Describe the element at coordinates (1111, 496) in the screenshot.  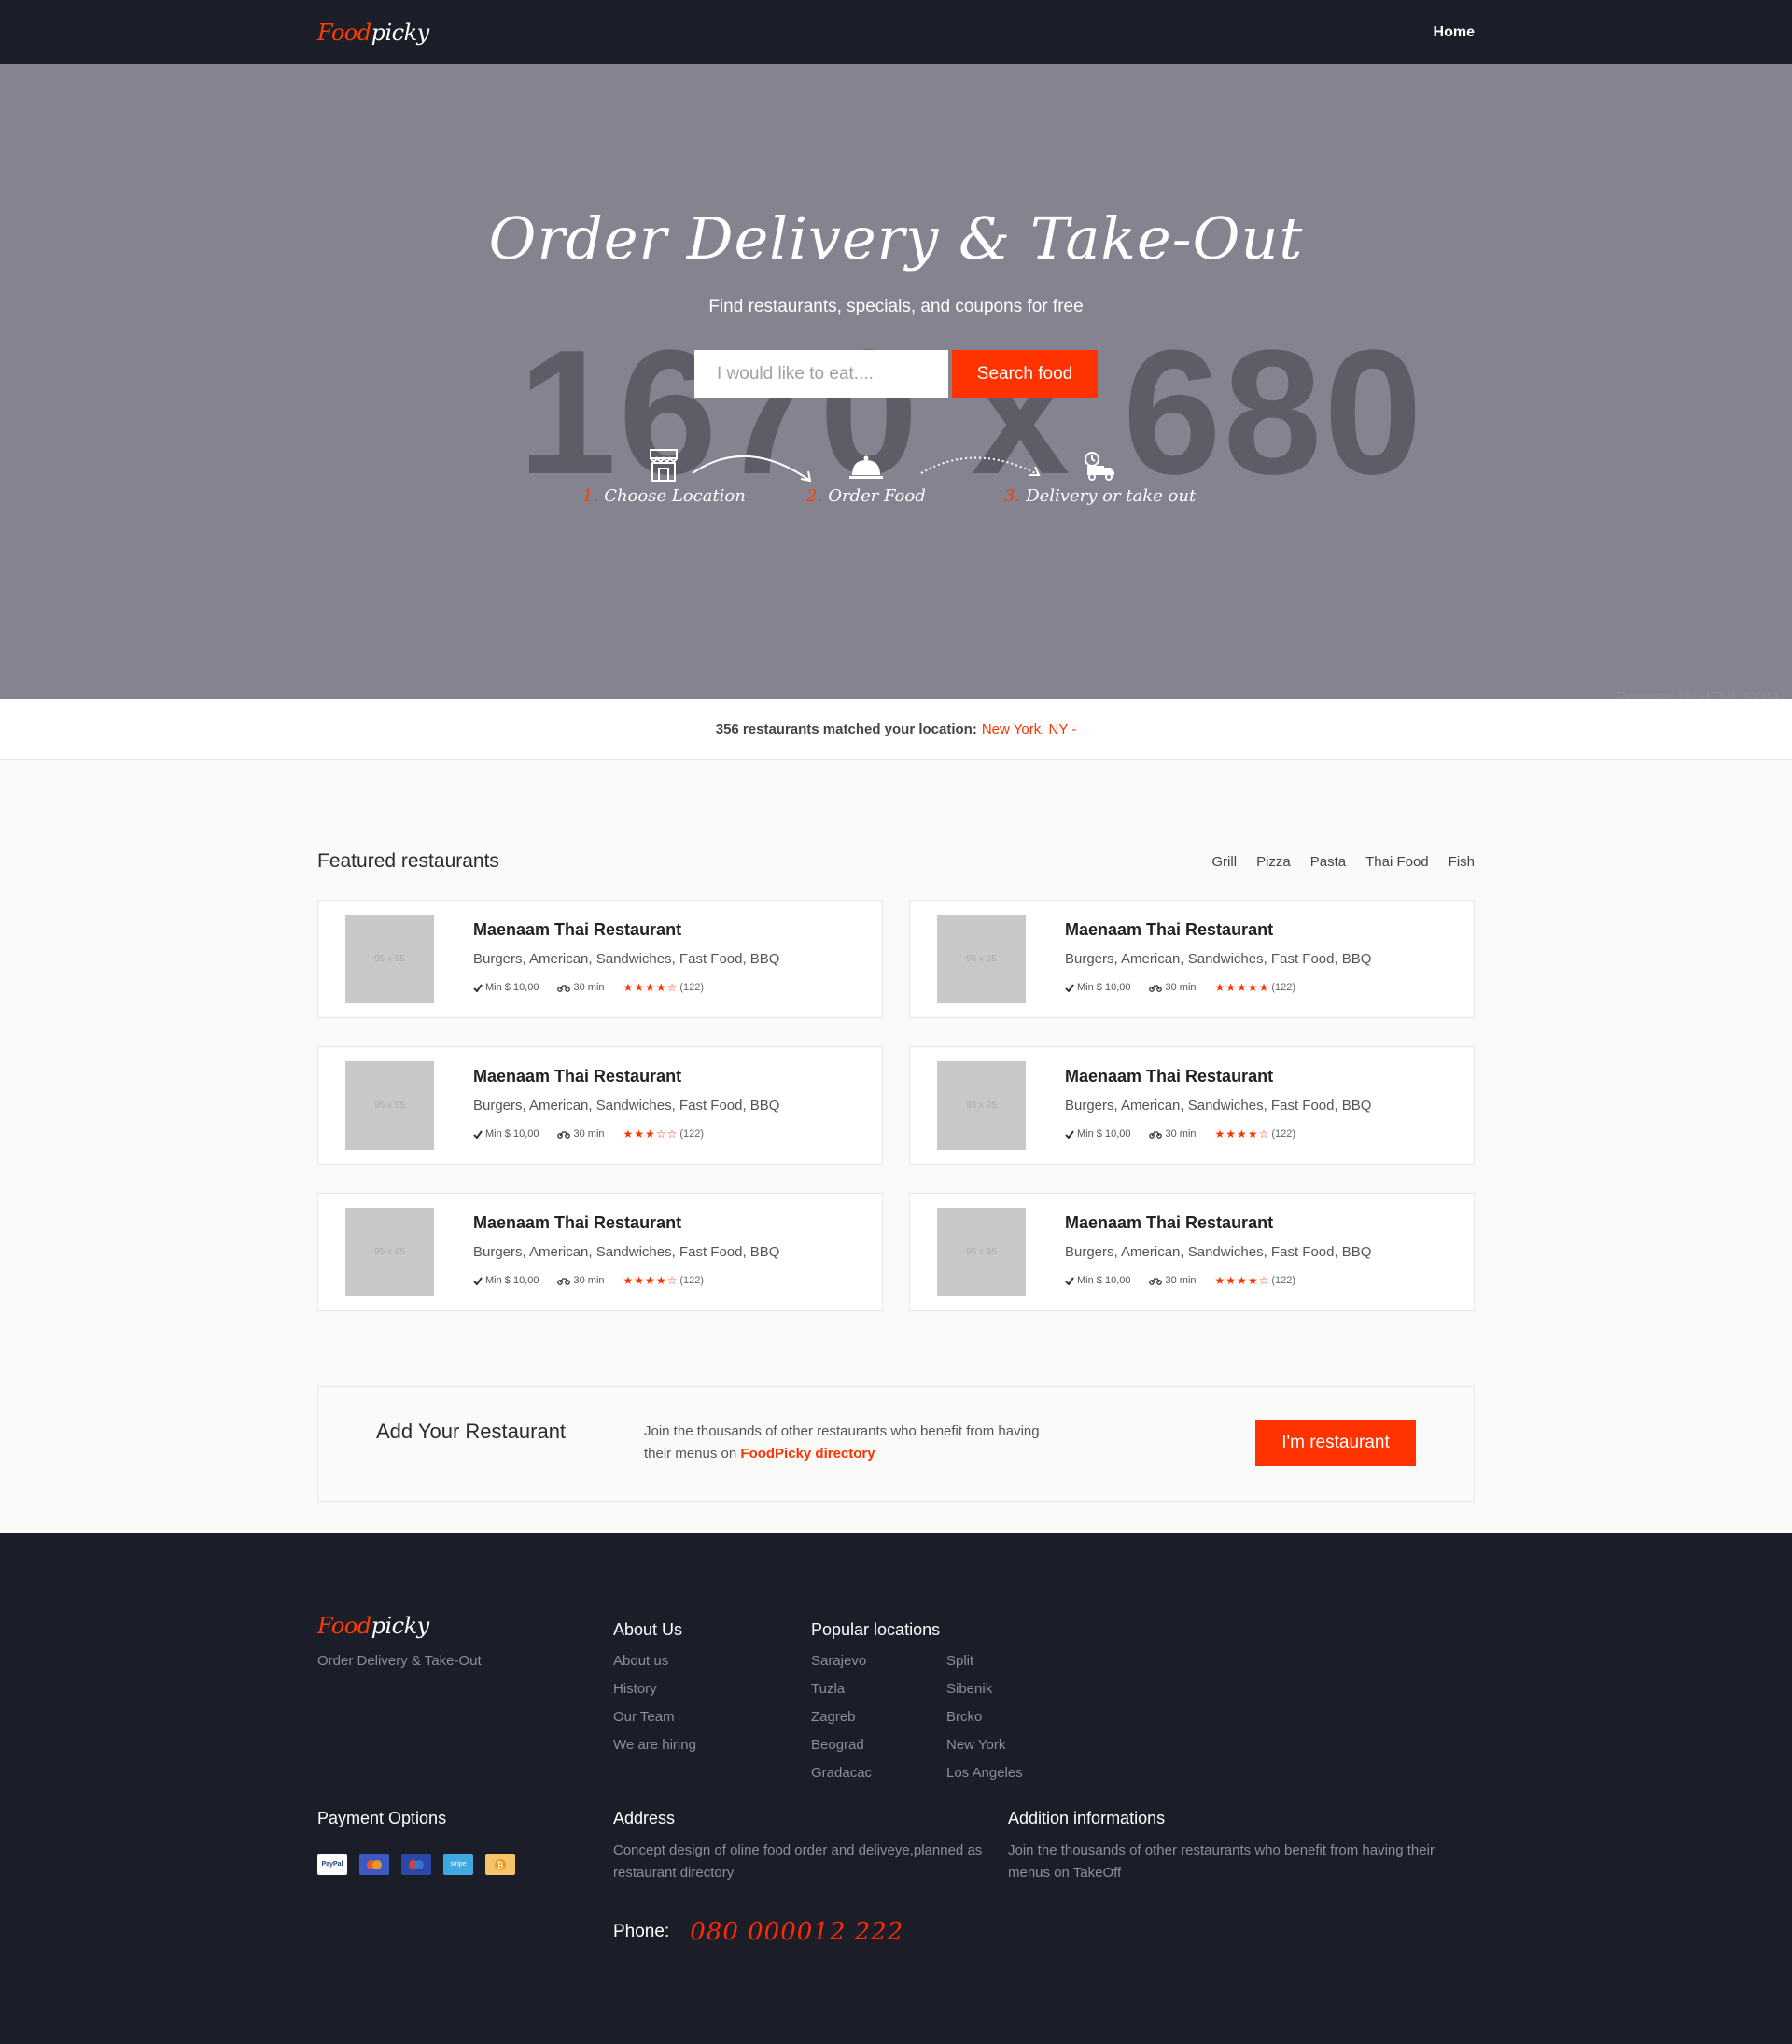
I see `step-label: Delivery or take out` at that location.